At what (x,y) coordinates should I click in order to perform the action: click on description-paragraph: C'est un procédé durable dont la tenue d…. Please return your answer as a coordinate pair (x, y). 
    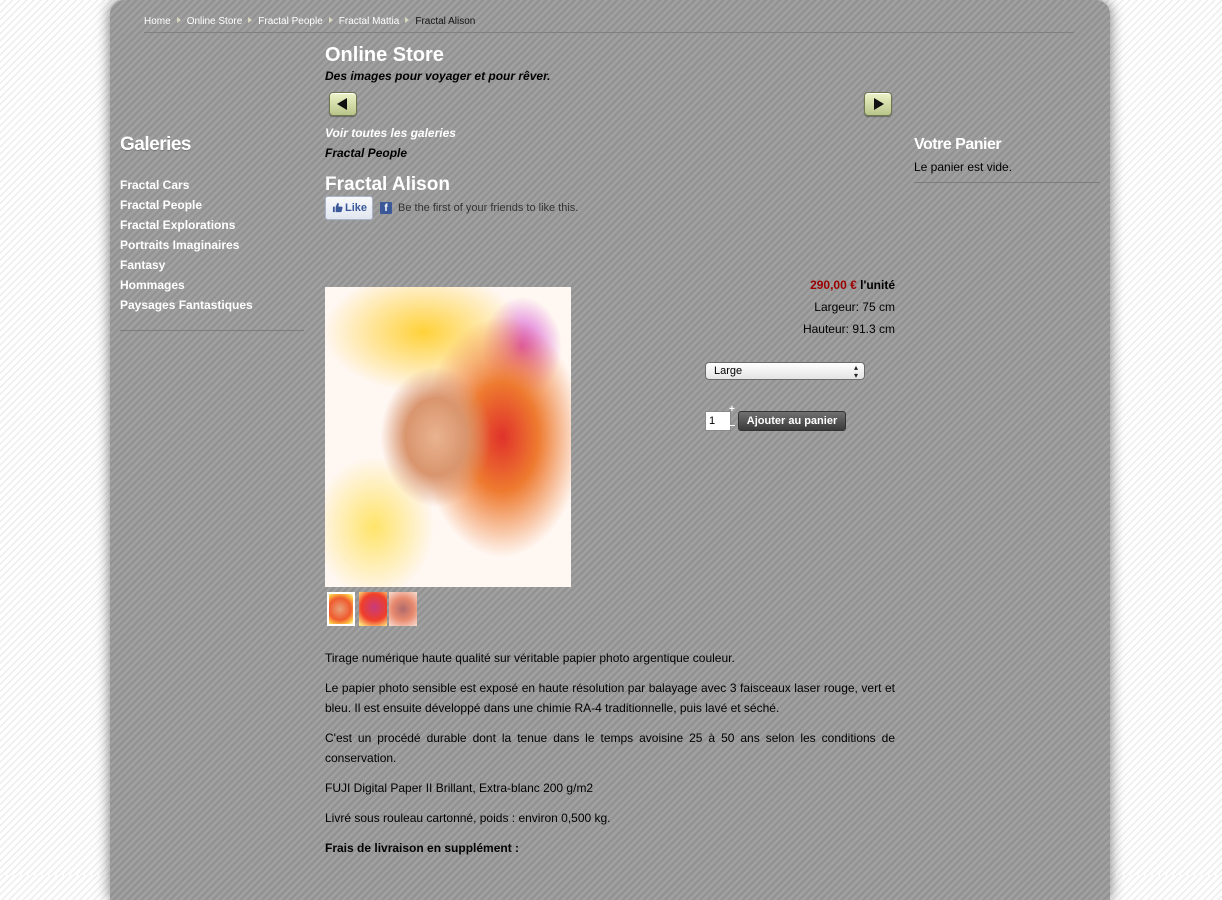
    Looking at the image, I should click on (610, 748).